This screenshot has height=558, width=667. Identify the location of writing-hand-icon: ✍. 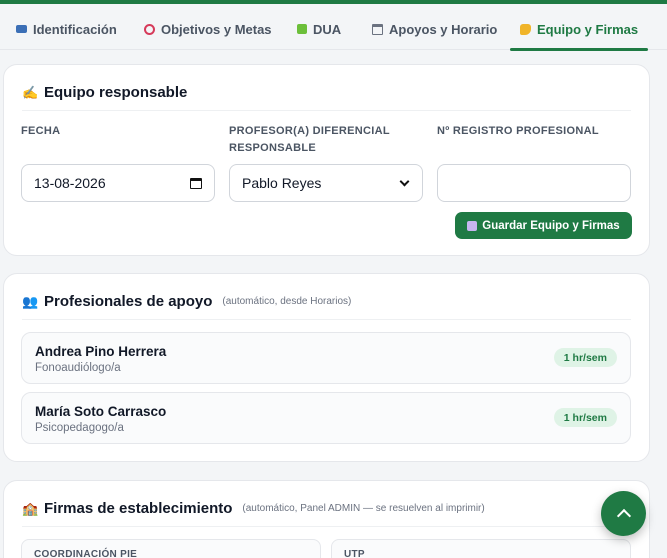
(30, 92).